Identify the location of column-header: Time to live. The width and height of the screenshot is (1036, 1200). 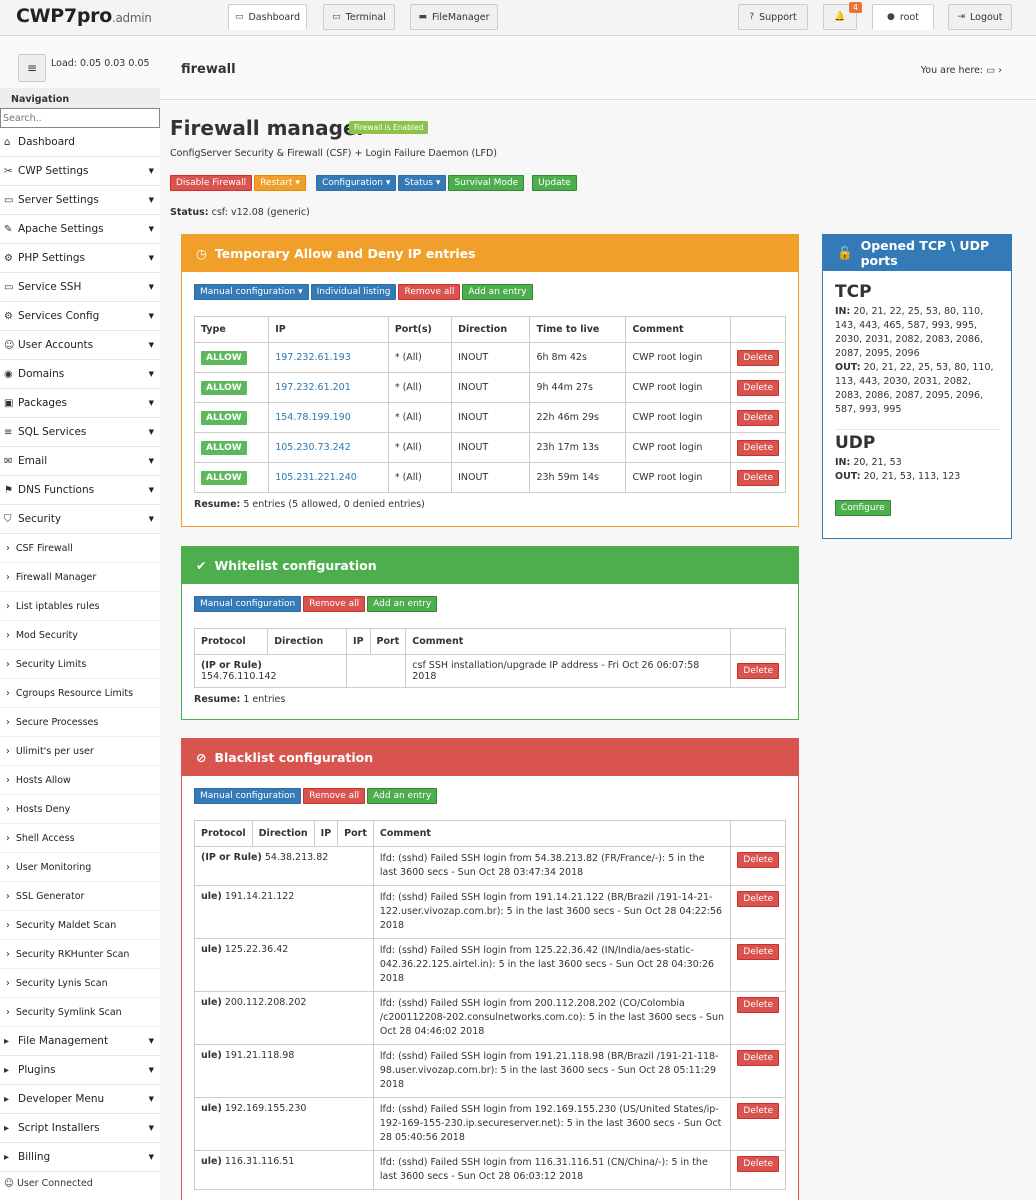
(578, 329).